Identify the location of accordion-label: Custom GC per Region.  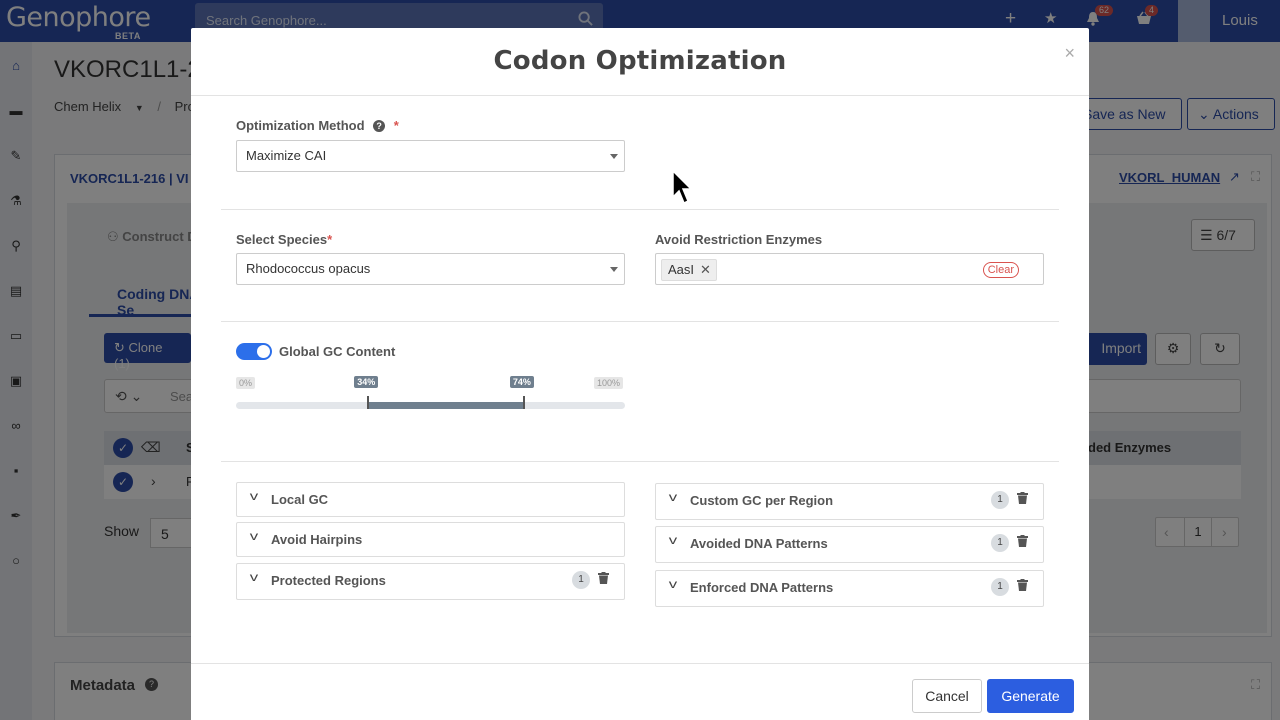
(761, 500).